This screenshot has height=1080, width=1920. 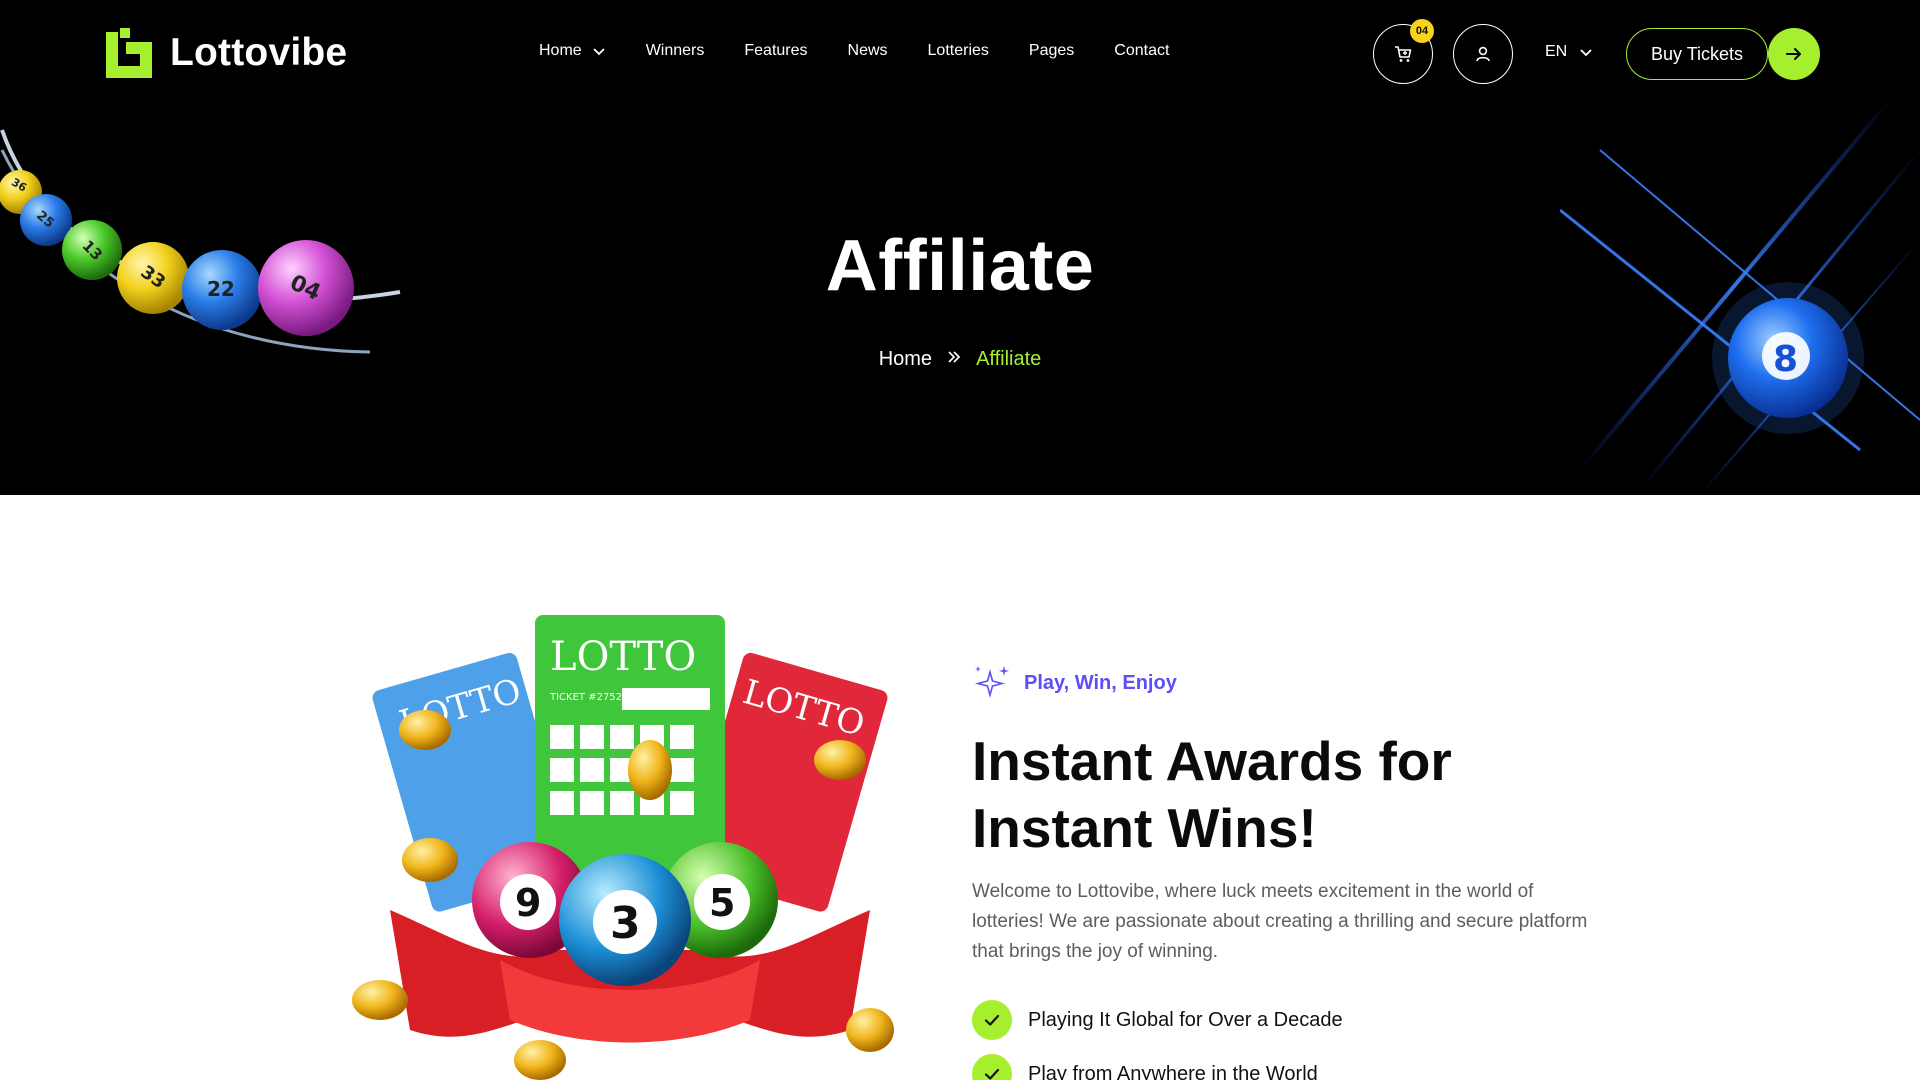 I want to click on brand-logo: Lottovibe, so click(x=226, y=53).